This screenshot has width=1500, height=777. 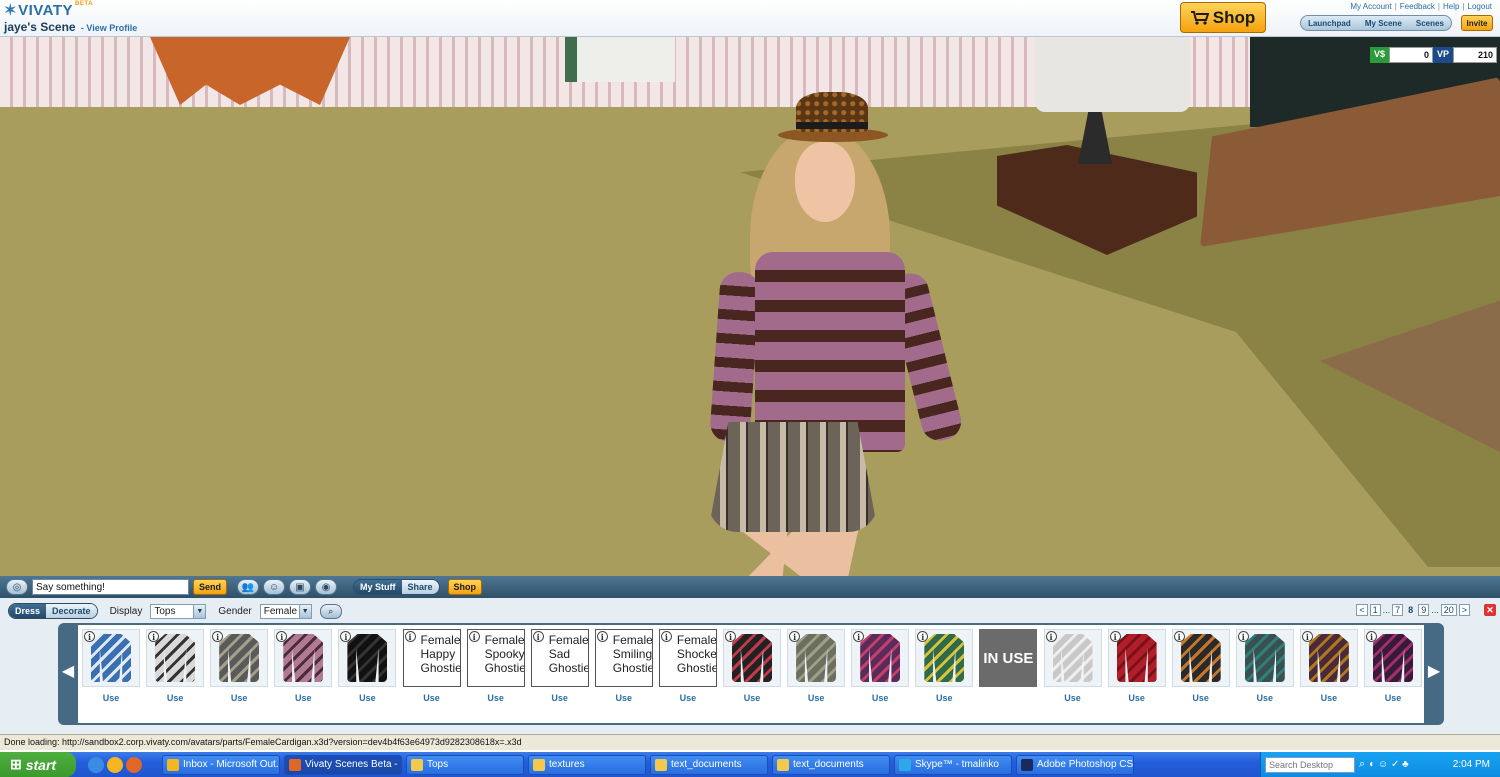 I want to click on decorate-tab: Decorate, so click(x=71, y=611).